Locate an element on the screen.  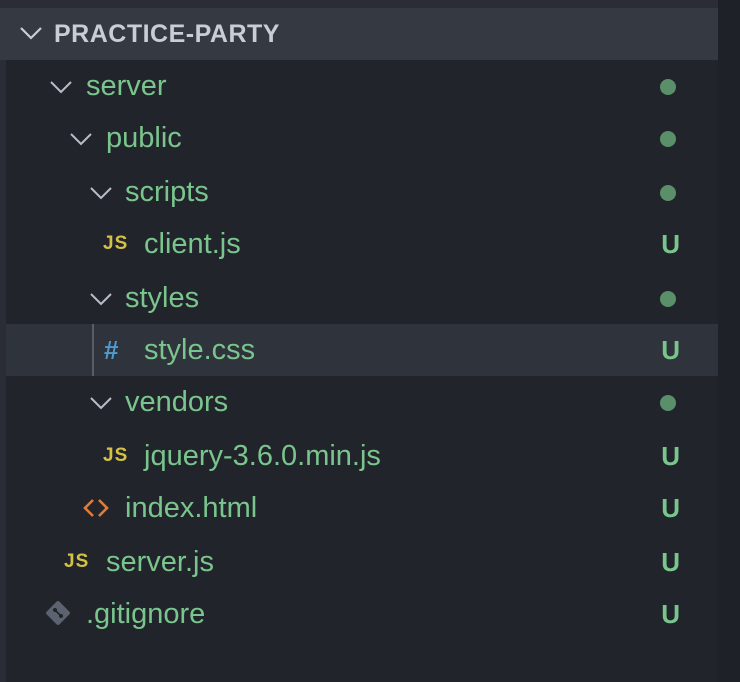
tree-file-server-js: JS server.js U is located at coordinates (362, 562).